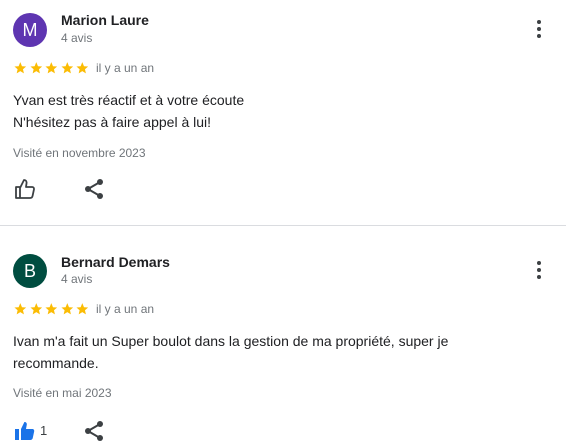 This screenshot has width=566, height=447. Describe the element at coordinates (56, 363) in the screenshot. I see `review-text-line: recommande.` at that location.